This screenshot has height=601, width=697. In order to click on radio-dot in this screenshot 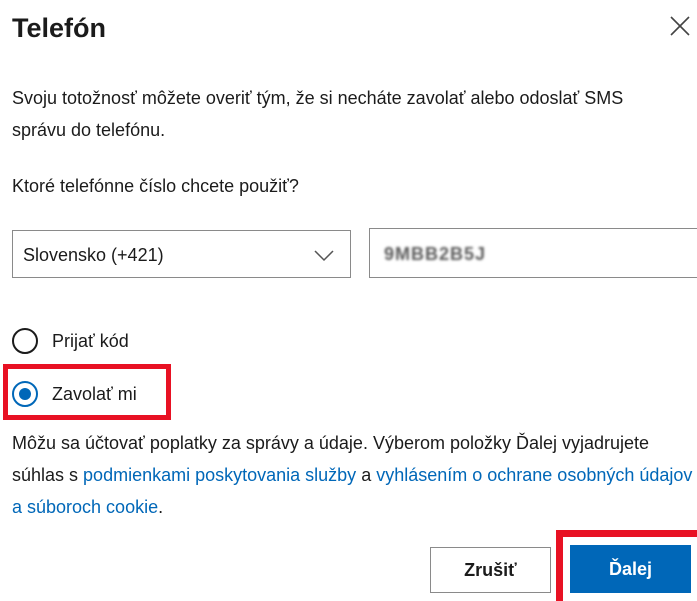, I will do `click(25, 394)`.